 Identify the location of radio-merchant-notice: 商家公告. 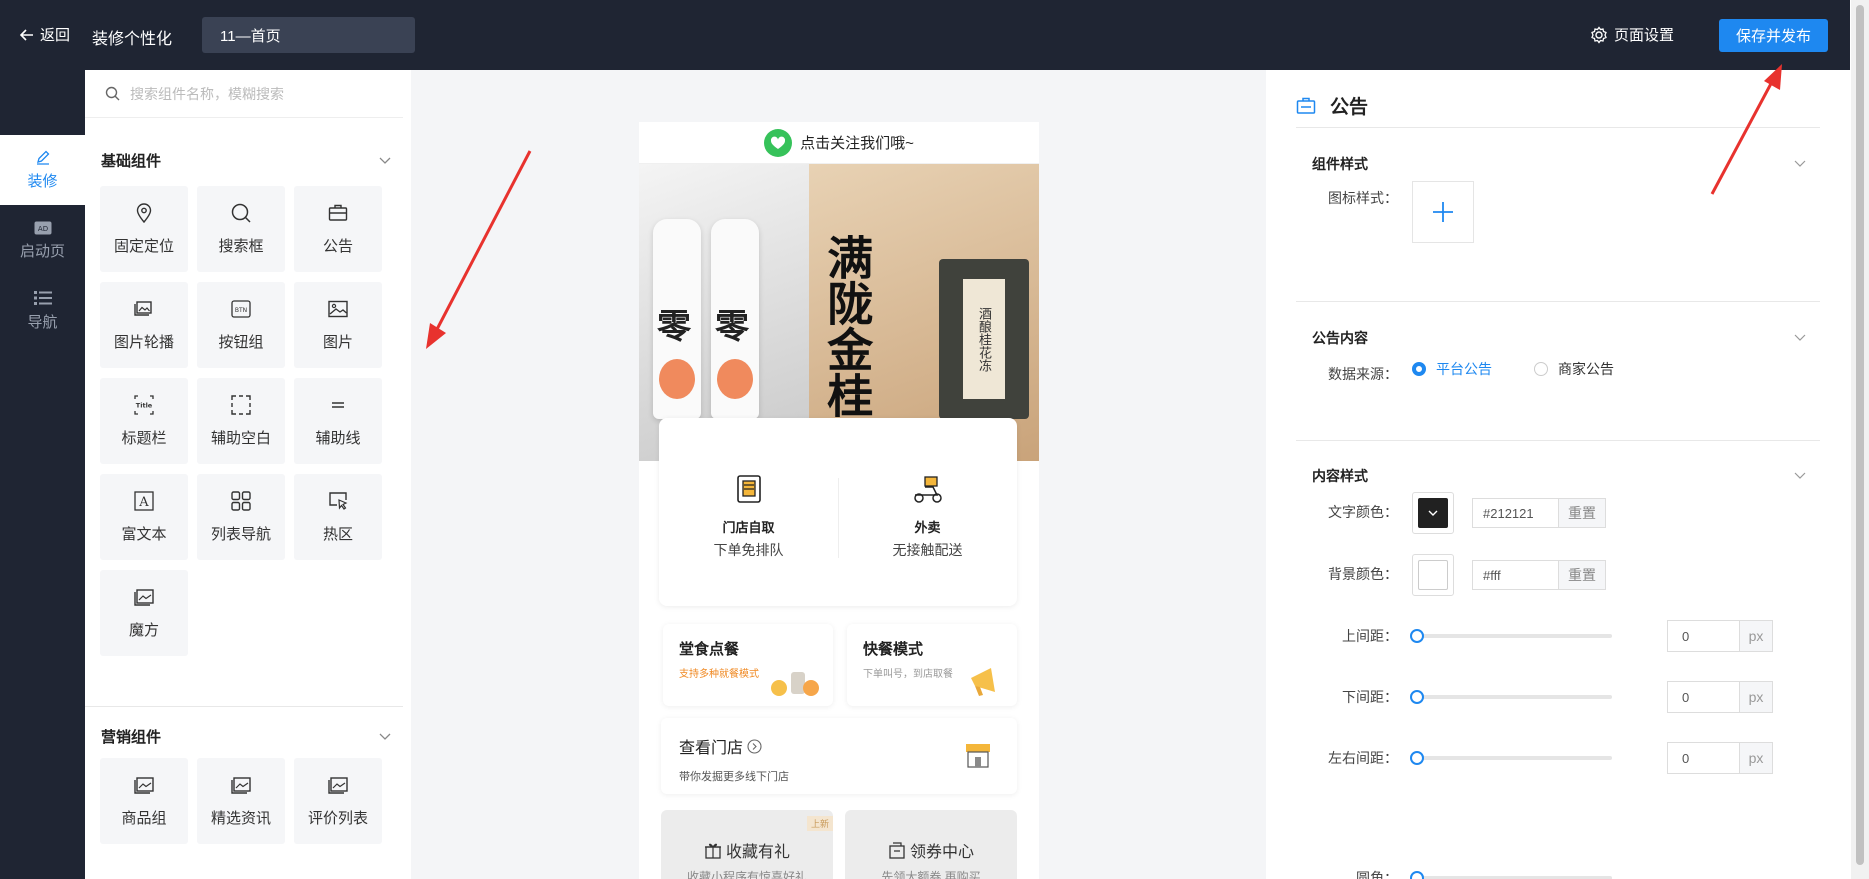
(1574, 369).